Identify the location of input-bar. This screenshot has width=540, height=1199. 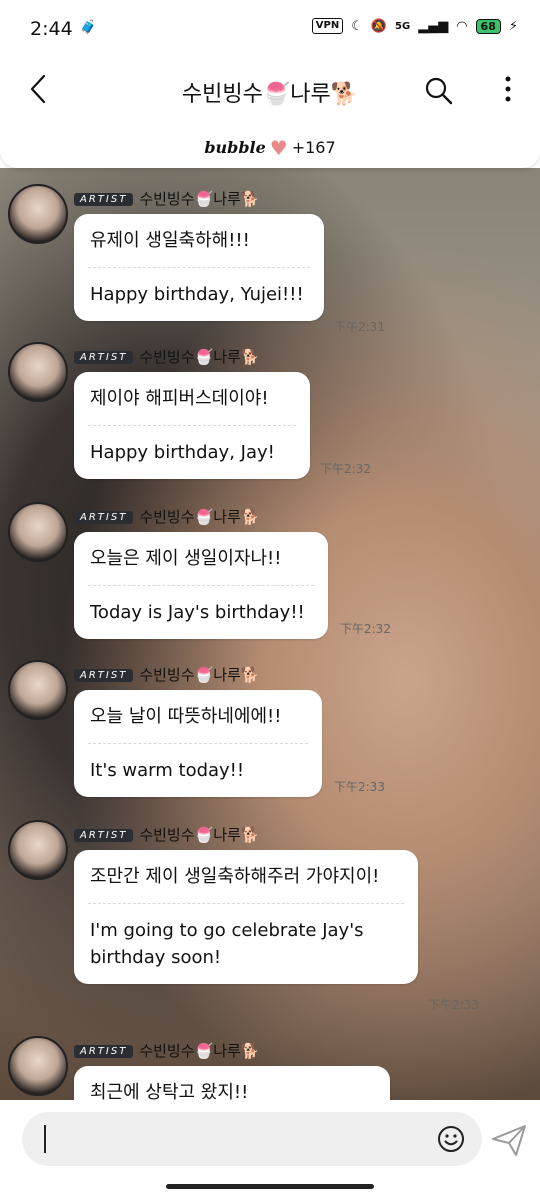
(270, 1149).